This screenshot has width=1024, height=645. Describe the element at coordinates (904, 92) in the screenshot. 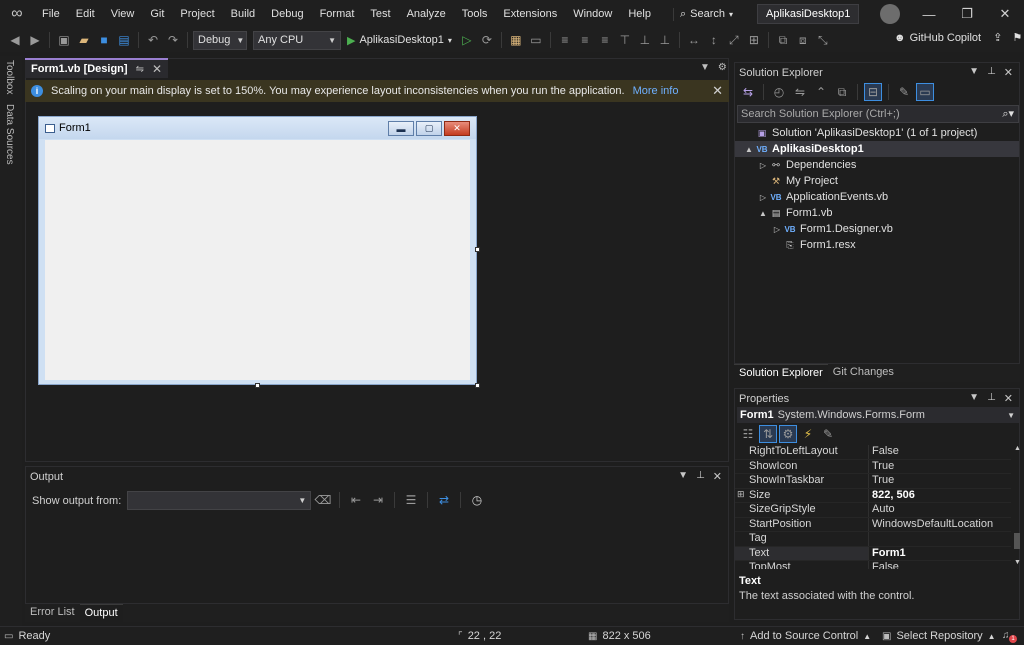

I see `wrench-icon: ✎` at that location.